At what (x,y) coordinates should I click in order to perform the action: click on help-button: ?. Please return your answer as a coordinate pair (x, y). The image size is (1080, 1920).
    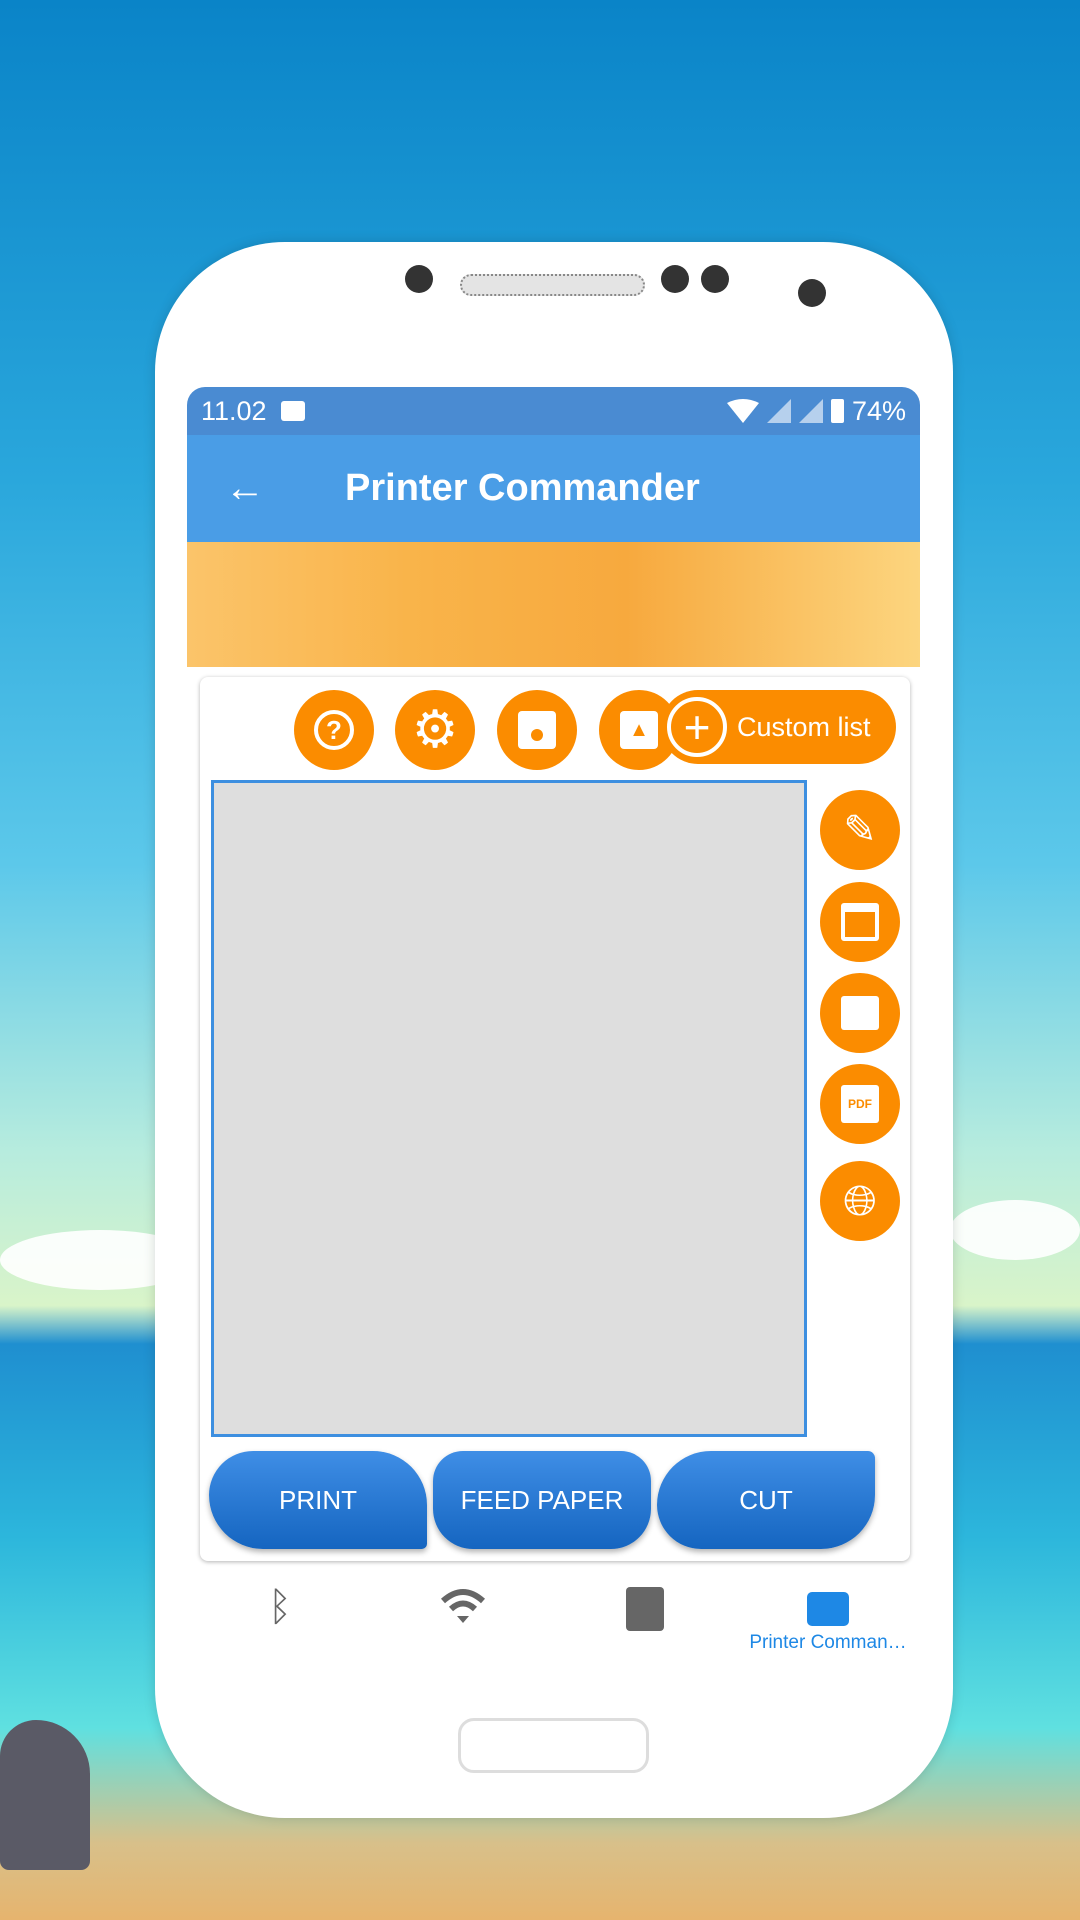
    Looking at the image, I should click on (334, 730).